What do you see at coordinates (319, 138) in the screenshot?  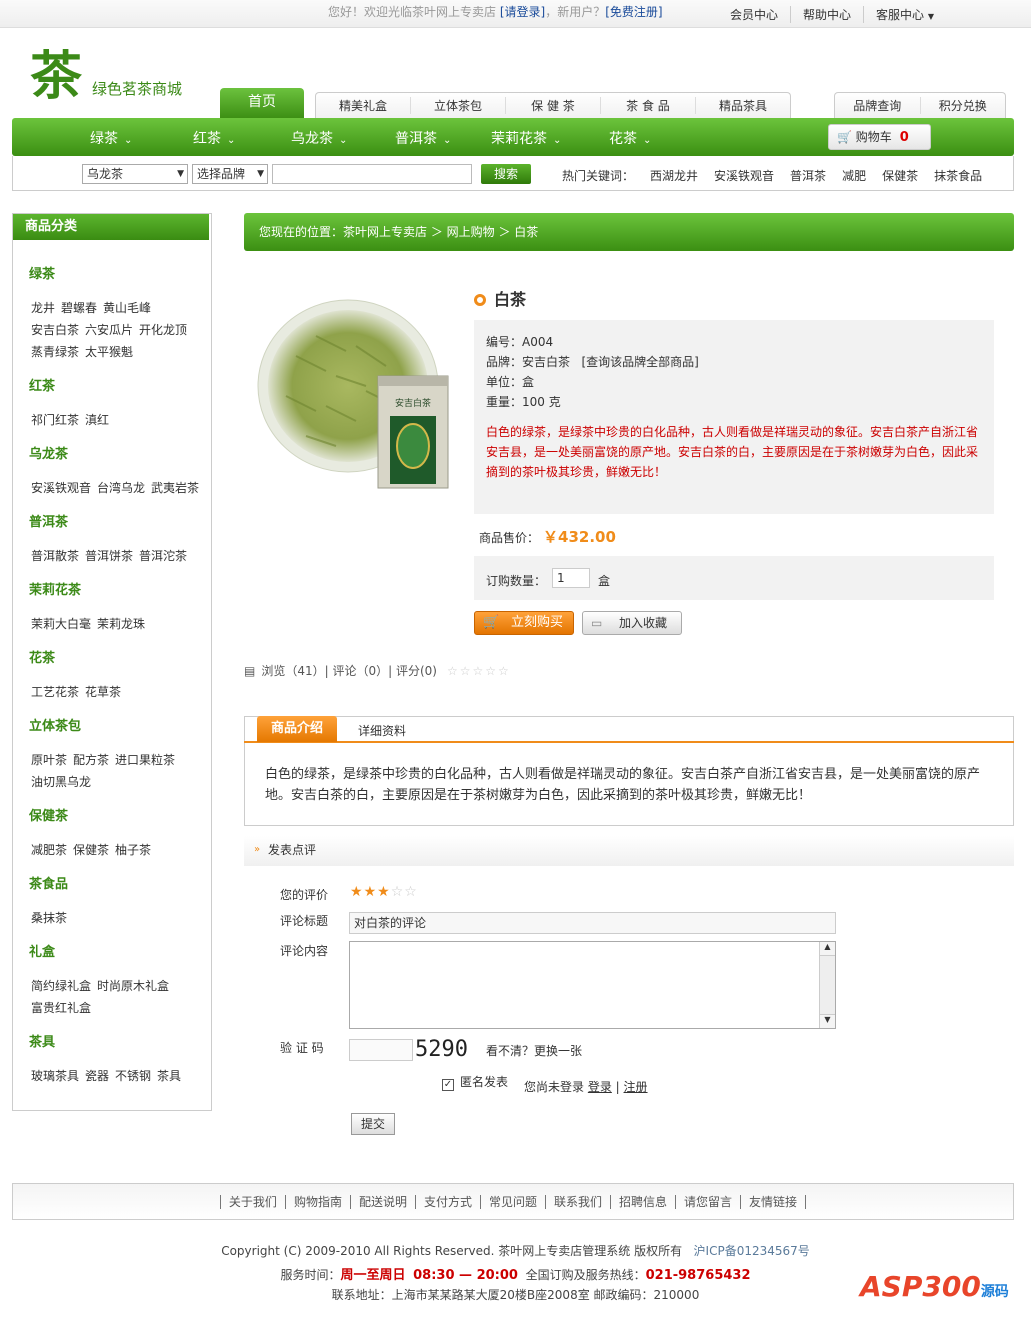 I see `nav-oolong: 乌龙茶 ⌄` at bounding box center [319, 138].